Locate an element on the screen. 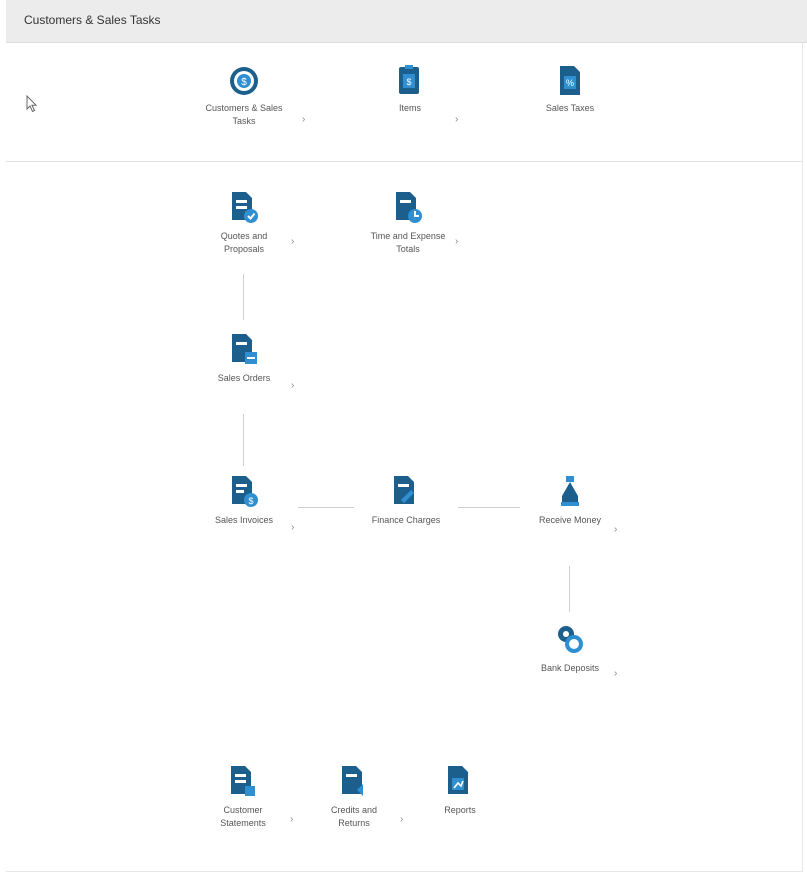 The height and width of the screenshot is (879, 807). reports-button: Reports is located at coordinates (460, 790).